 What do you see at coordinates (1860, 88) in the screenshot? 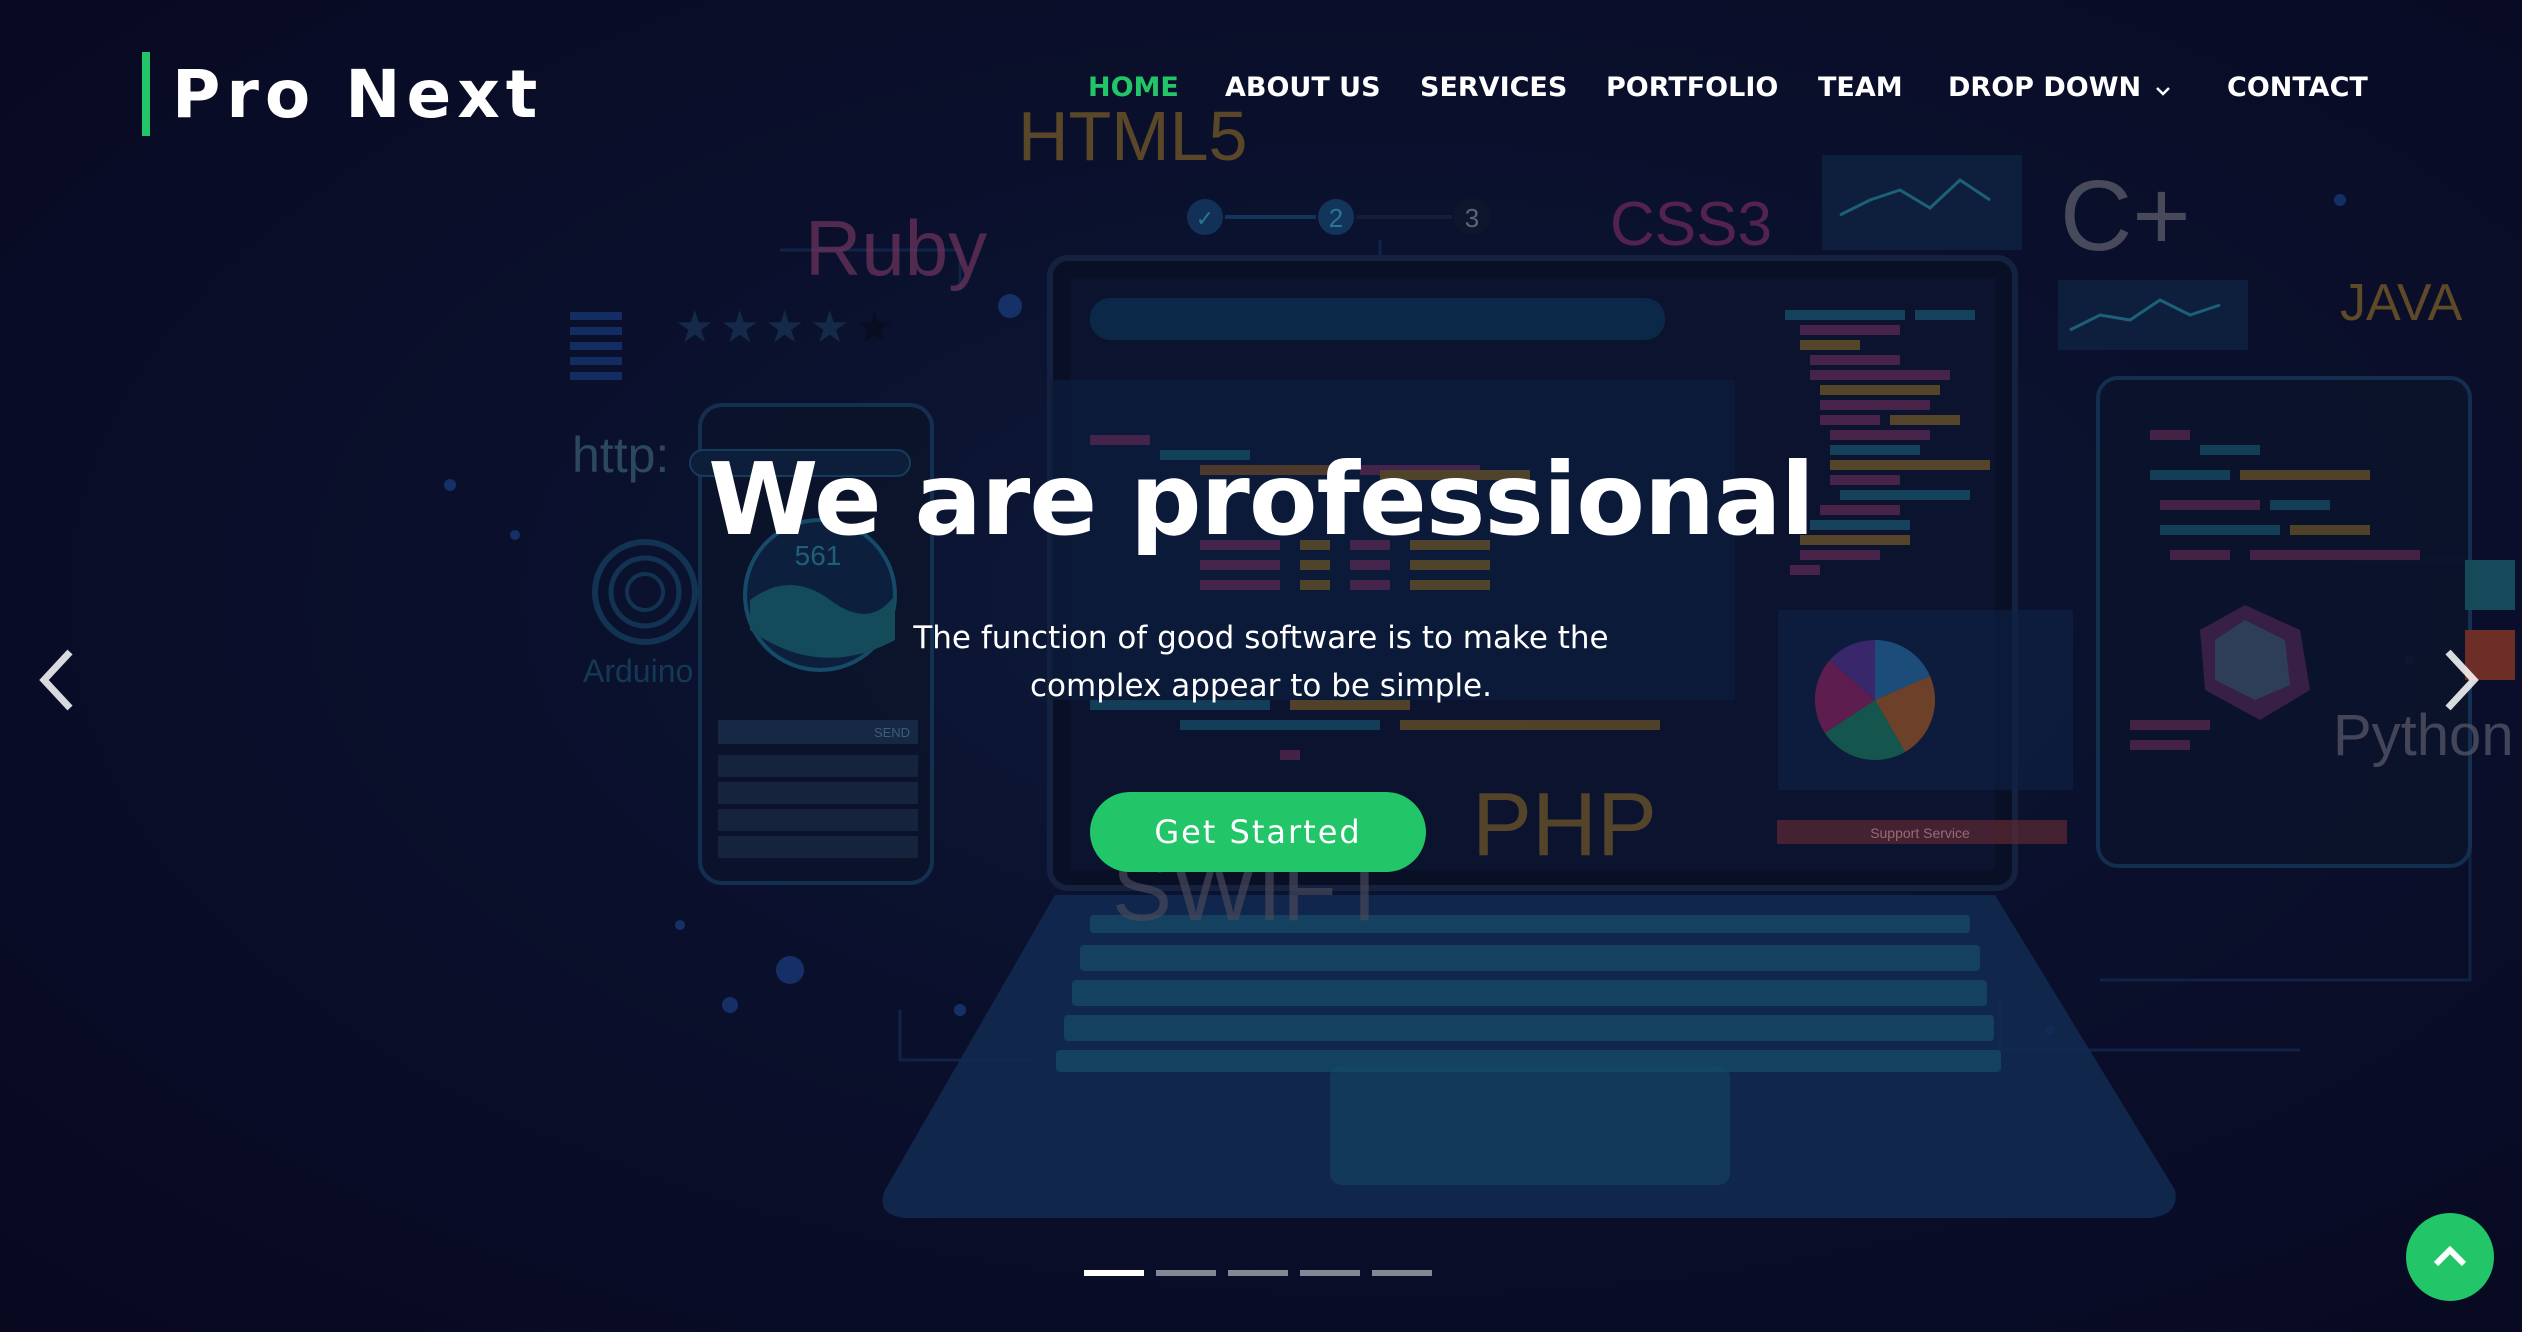
I see `nav-team: TEAM` at bounding box center [1860, 88].